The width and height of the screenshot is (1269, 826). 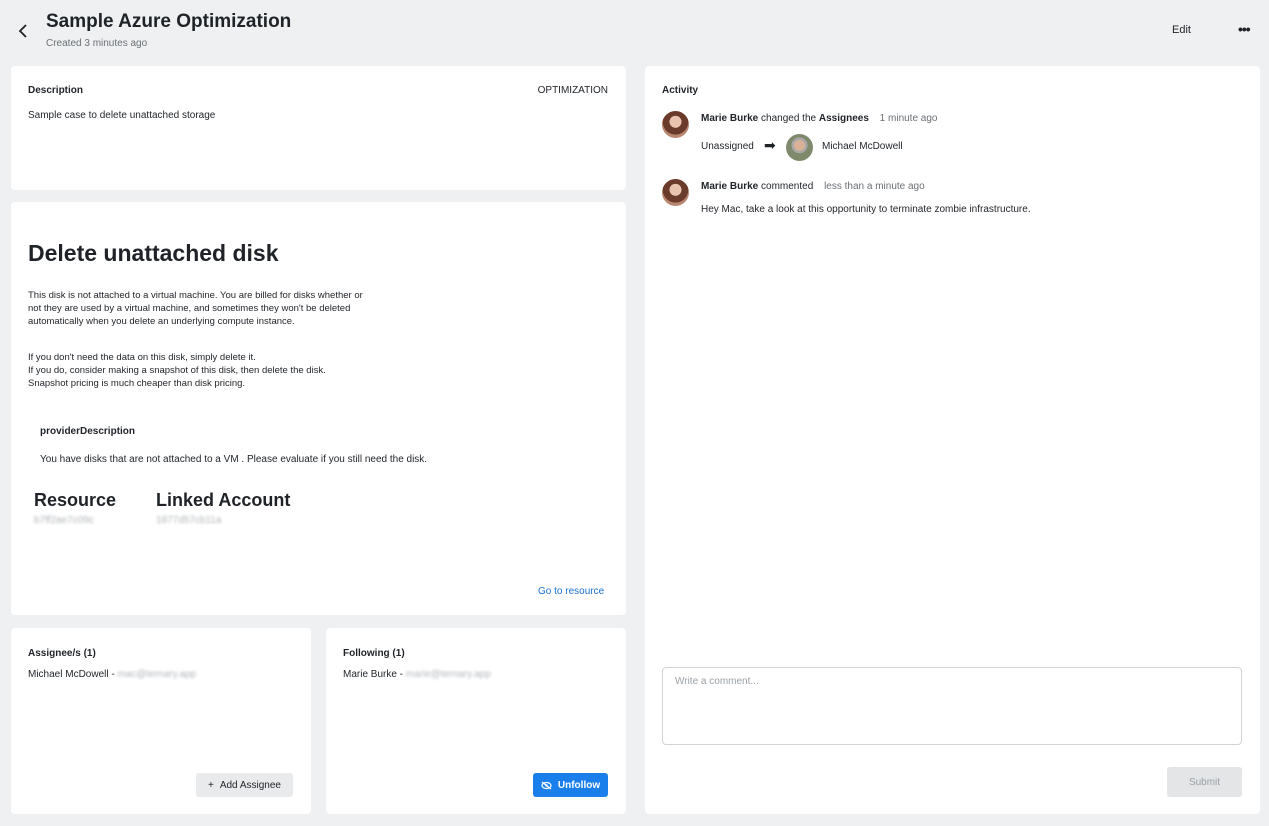 I want to click on page-title: Sample Azure Optimization, so click(x=169, y=21).